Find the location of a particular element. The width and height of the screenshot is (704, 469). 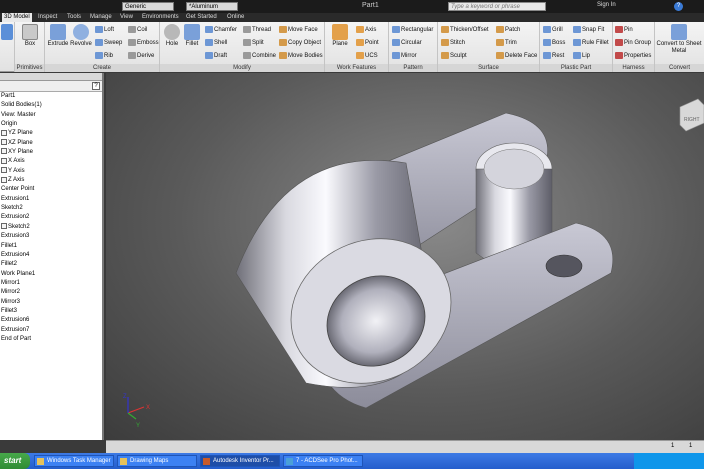

axis-button: Axis is located at coordinates (366, 29).